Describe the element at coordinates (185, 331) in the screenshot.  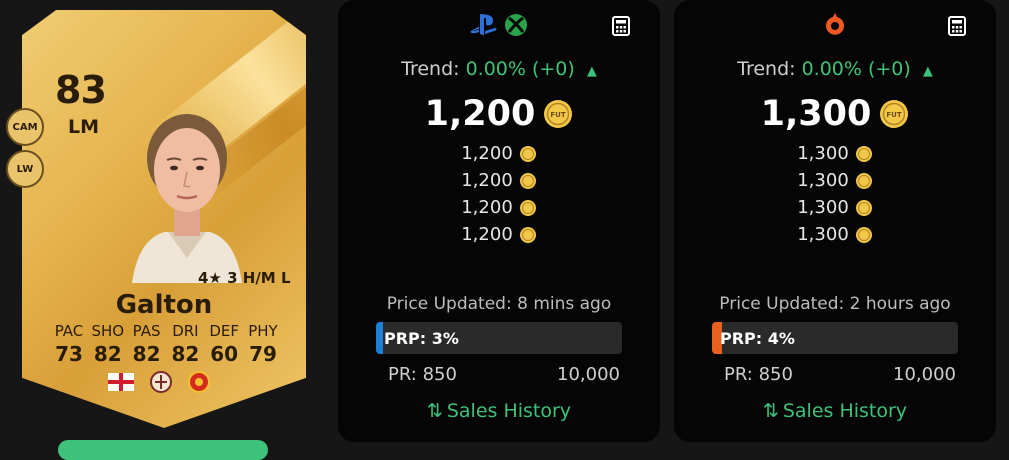
I see `stat-label: DRI` at that location.